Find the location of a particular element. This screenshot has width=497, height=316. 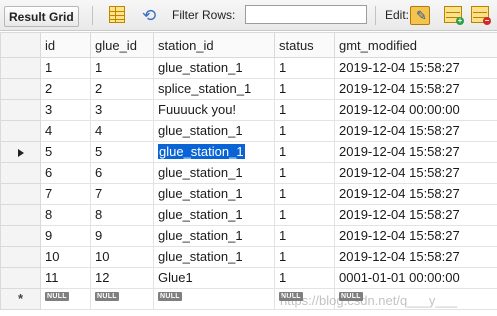

cell-glue-id: 5 is located at coordinates (122, 152).